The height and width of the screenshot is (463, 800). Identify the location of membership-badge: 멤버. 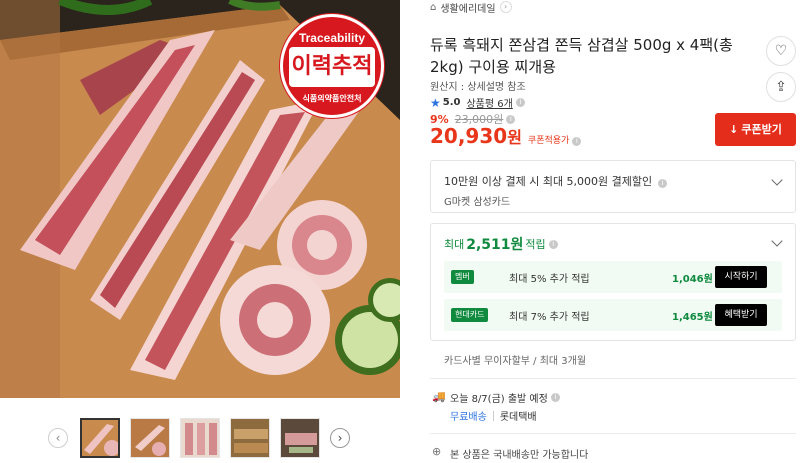
(462, 277).